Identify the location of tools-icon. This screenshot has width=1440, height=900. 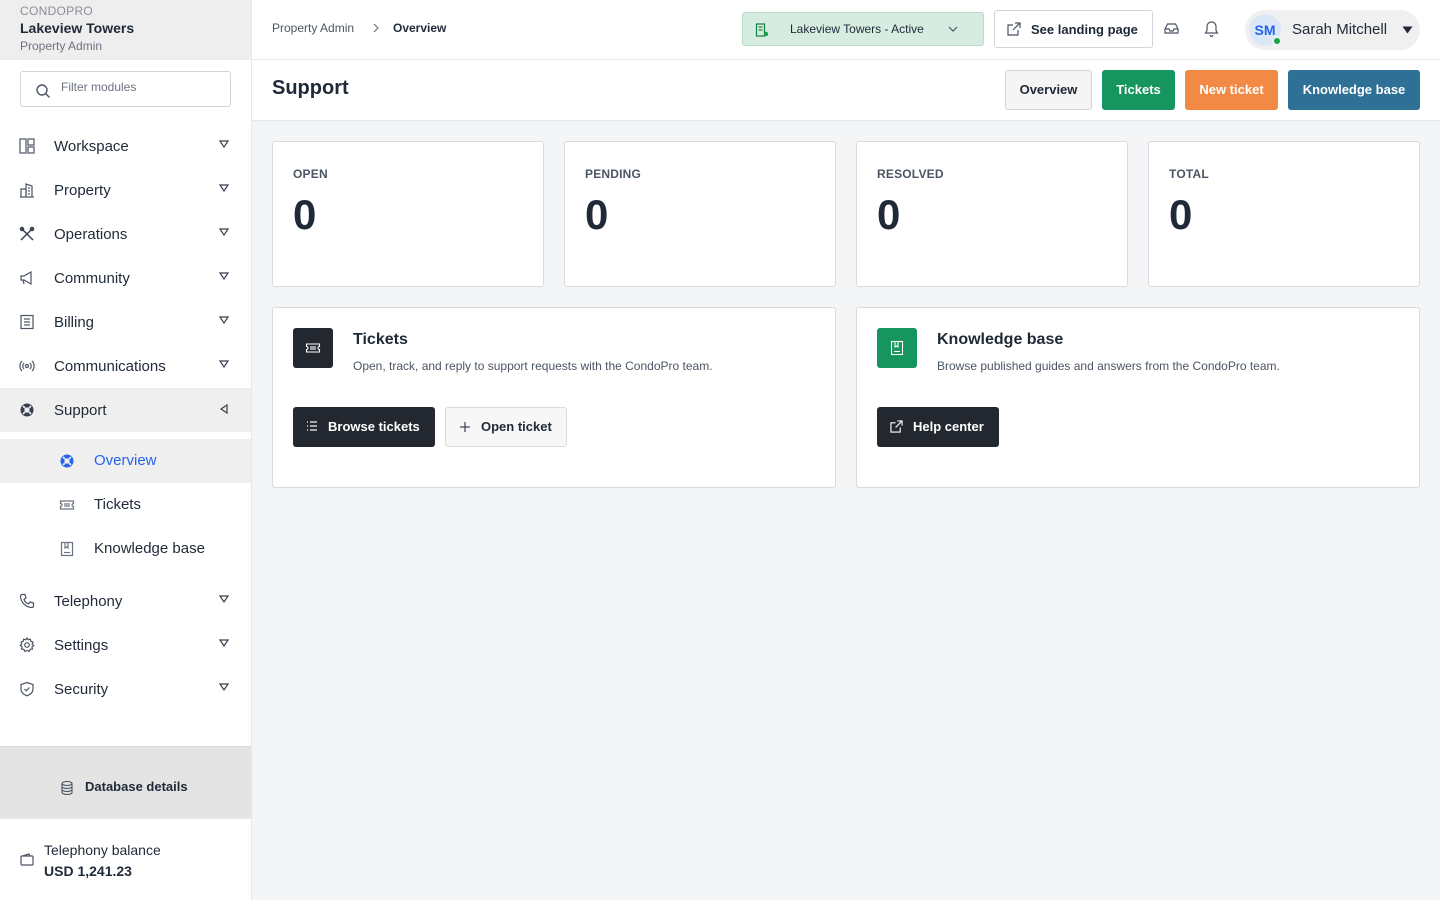
(27, 234).